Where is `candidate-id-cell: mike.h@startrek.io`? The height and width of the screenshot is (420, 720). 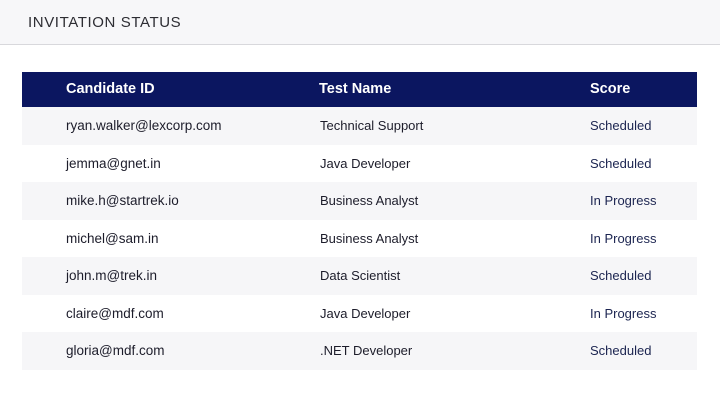 candidate-id-cell: mike.h@startrek.io is located at coordinates (122, 200).